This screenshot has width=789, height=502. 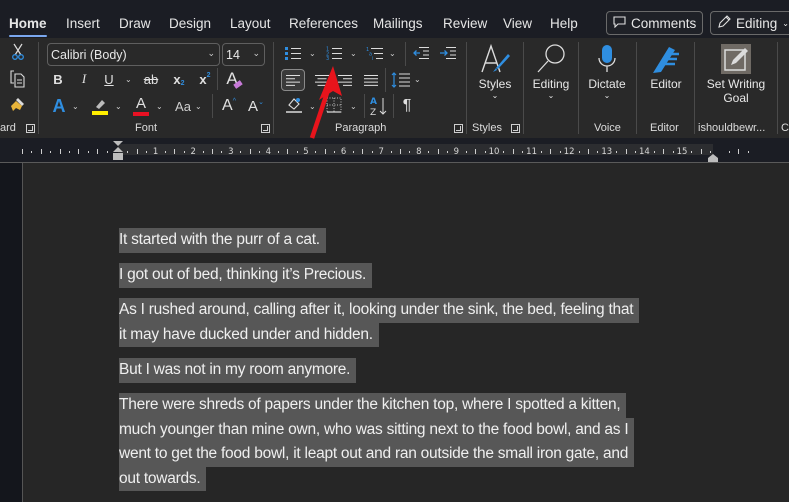 What do you see at coordinates (84, 79) in the screenshot?
I see `italic-button: I` at bounding box center [84, 79].